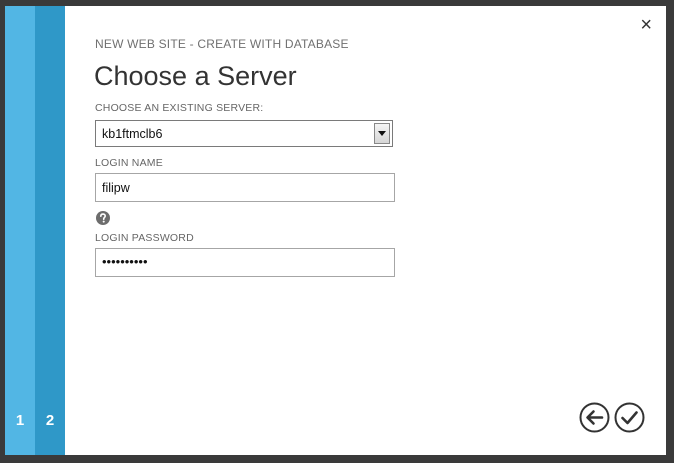  What do you see at coordinates (125, 261) in the screenshot?
I see `login-password-value: ••••••••••` at bounding box center [125, 261].